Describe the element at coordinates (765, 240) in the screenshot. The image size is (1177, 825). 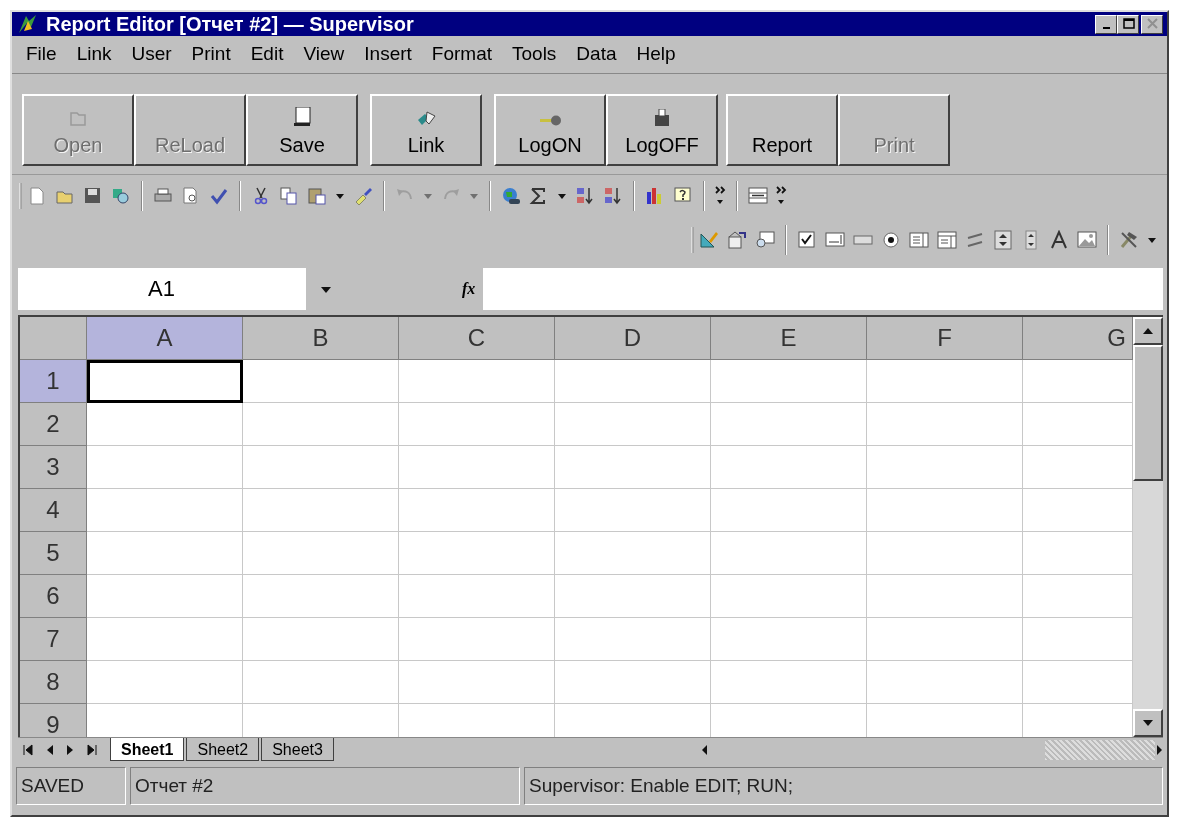
I see `view-code-icon` at that location.